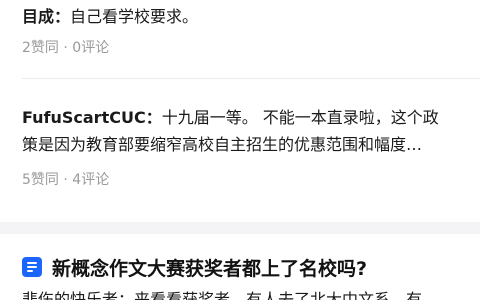 The width and height of the screenshot is (480, 300). I want to click on question-doc-icon, so click(32, 267).